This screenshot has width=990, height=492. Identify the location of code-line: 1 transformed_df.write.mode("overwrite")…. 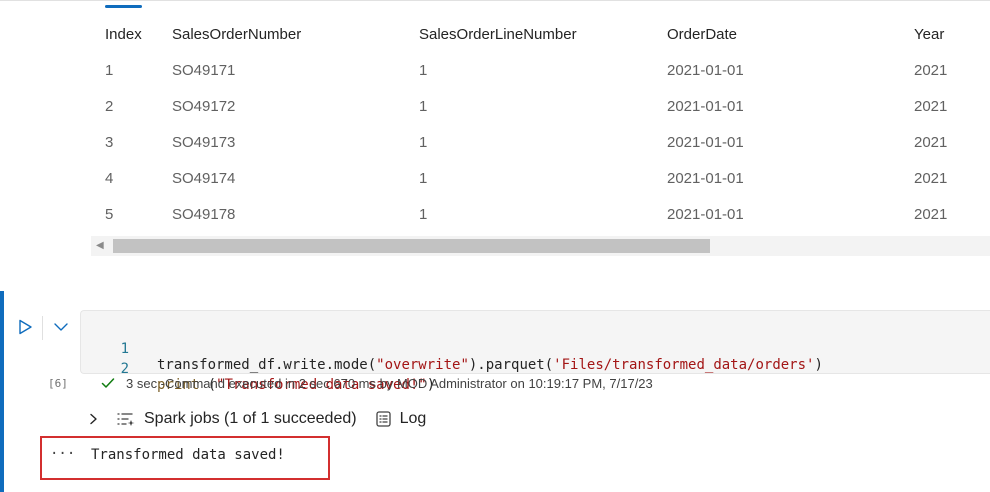
(452, 349).